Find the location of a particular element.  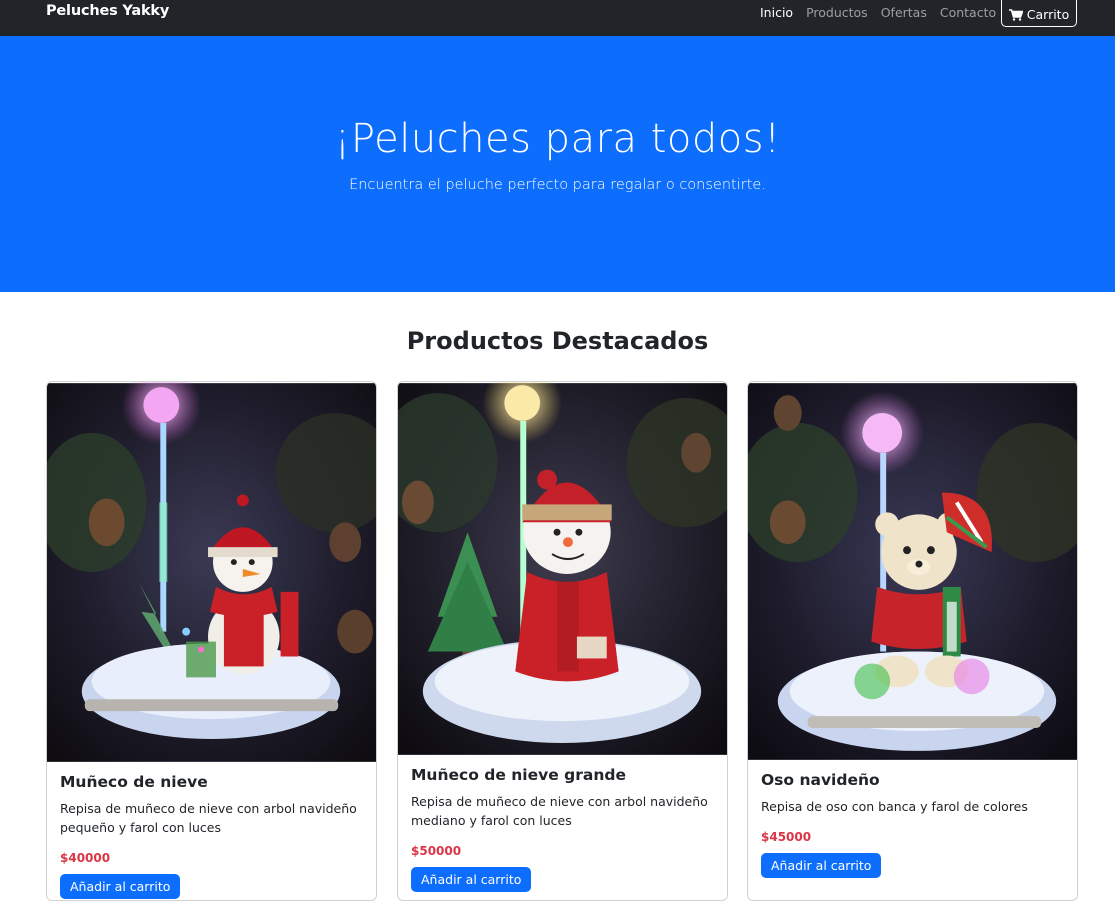

product-price: $50000 is located at coordinates (436, 851).